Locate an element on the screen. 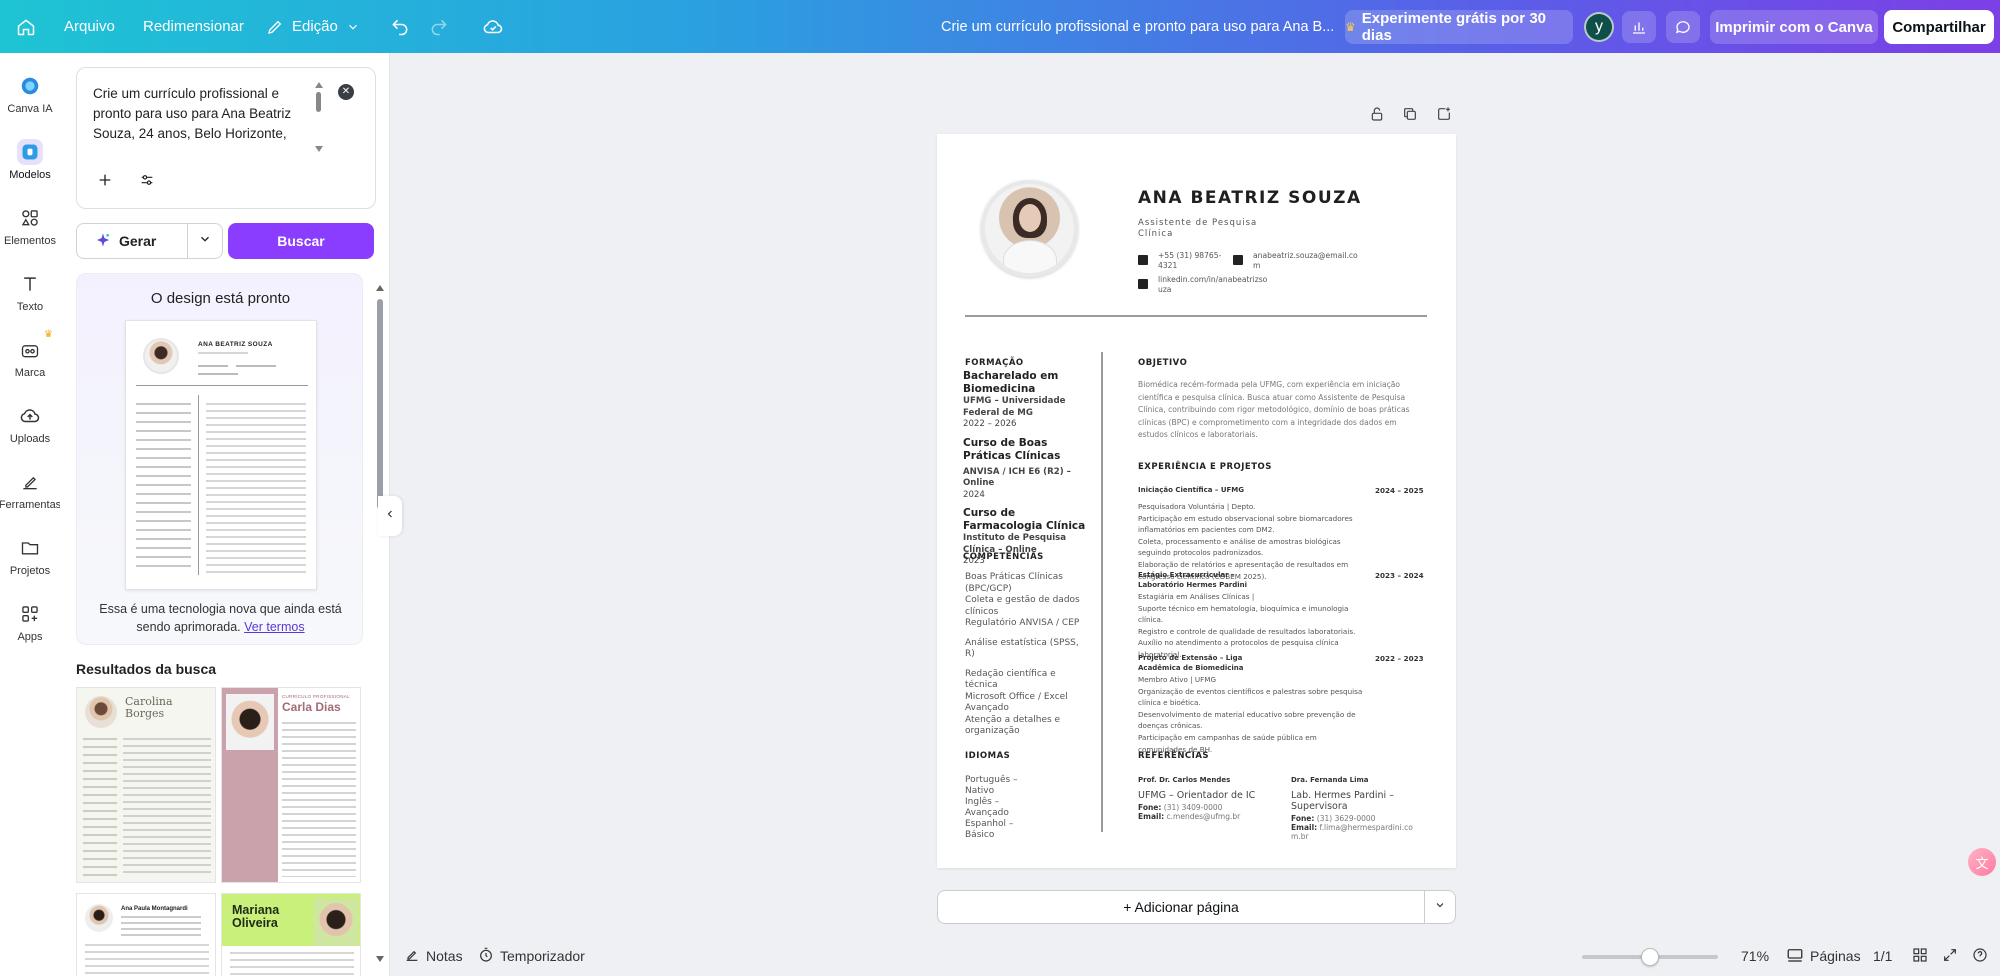 The width and height of the screenshot is (2000, 976). education-org: UFMG – Universidade Federal de MG is located at coordinates (1030, 407).